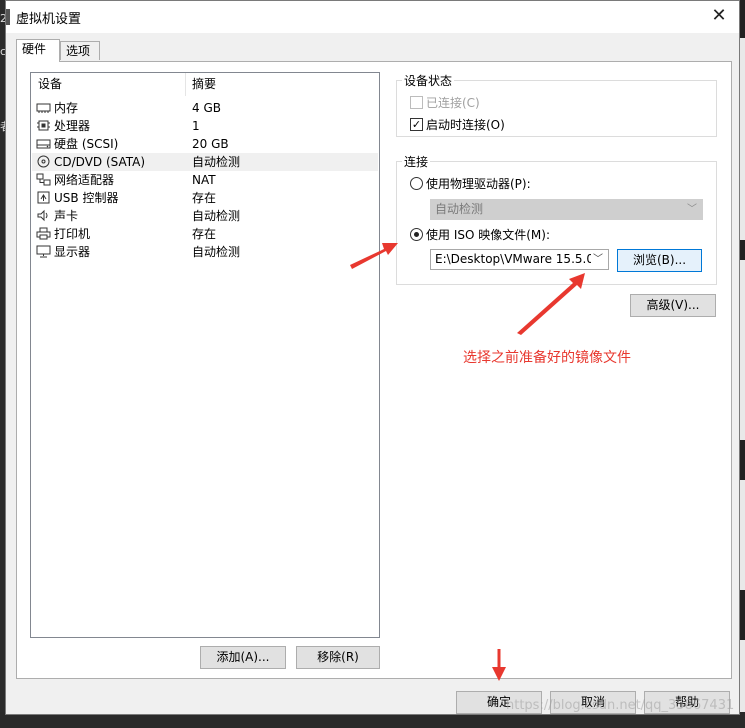  Describe the element at coordinates (8, 17) in the screenshot. I see `app-icon` at that location.